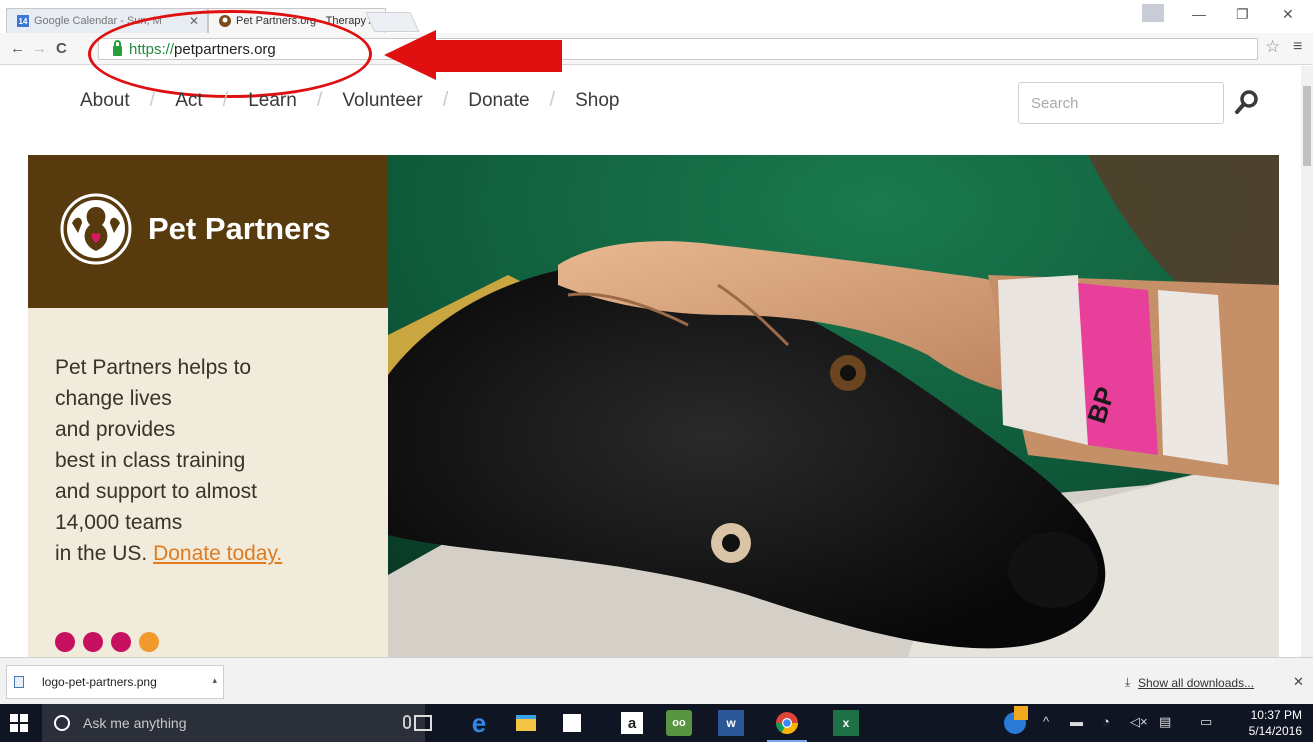 This screenshot has width=1313, height=742. I want to click on clock-time: 10:37 PM, so click(1276, 715).